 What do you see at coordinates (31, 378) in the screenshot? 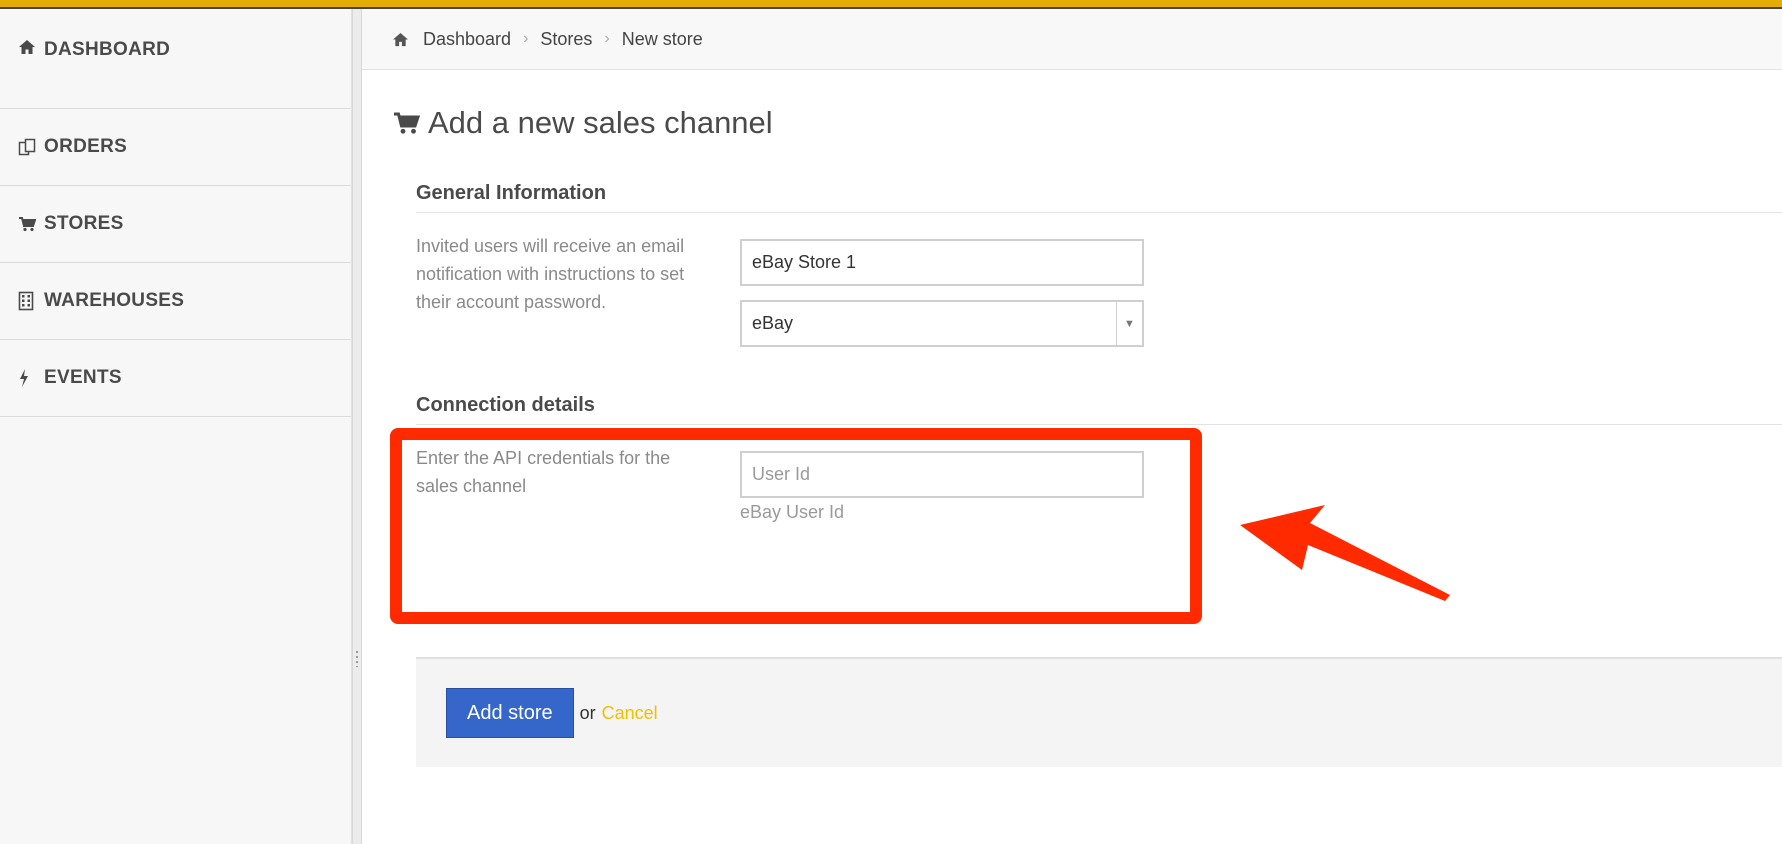
I see `bolt-icon` at bounding box center [31, 378].